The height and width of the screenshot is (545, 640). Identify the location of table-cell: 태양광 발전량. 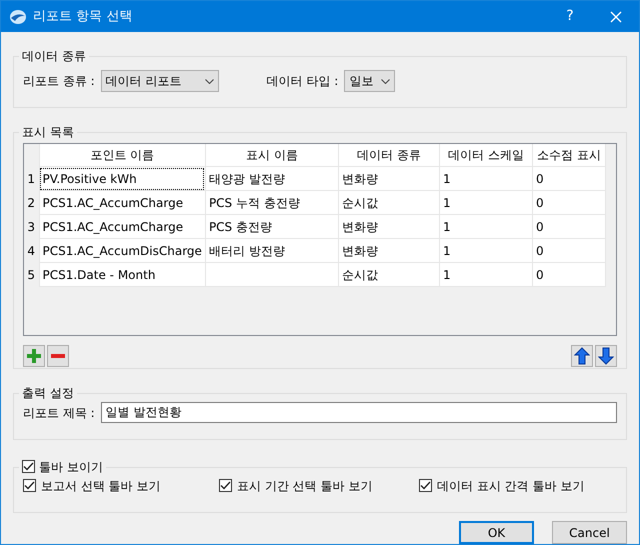
(271, 178).